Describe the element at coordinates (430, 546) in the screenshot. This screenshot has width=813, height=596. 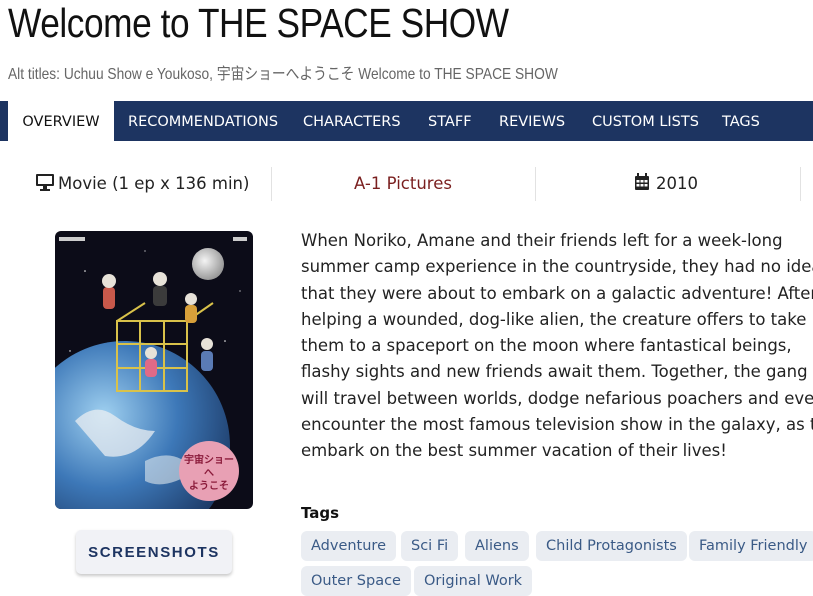
I see `tag-sci-fi: Sci Fi` at that location.